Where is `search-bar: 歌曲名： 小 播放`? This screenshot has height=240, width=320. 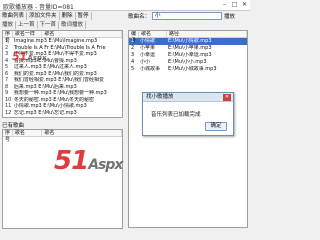 search-bar: 歌曲名： 小 播放 is located at coordinates (189, 16).